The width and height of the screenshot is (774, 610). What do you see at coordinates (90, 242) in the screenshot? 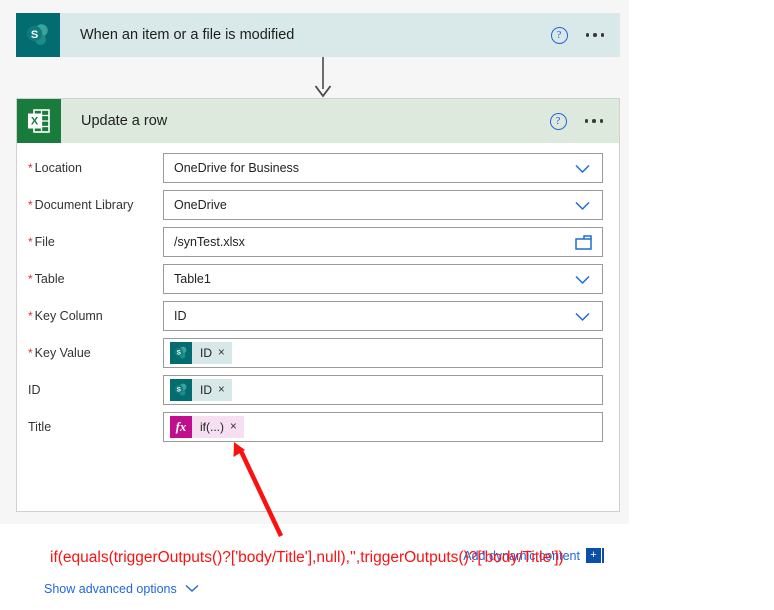
I see `field-label: * File` at bounding box center [90, 242].